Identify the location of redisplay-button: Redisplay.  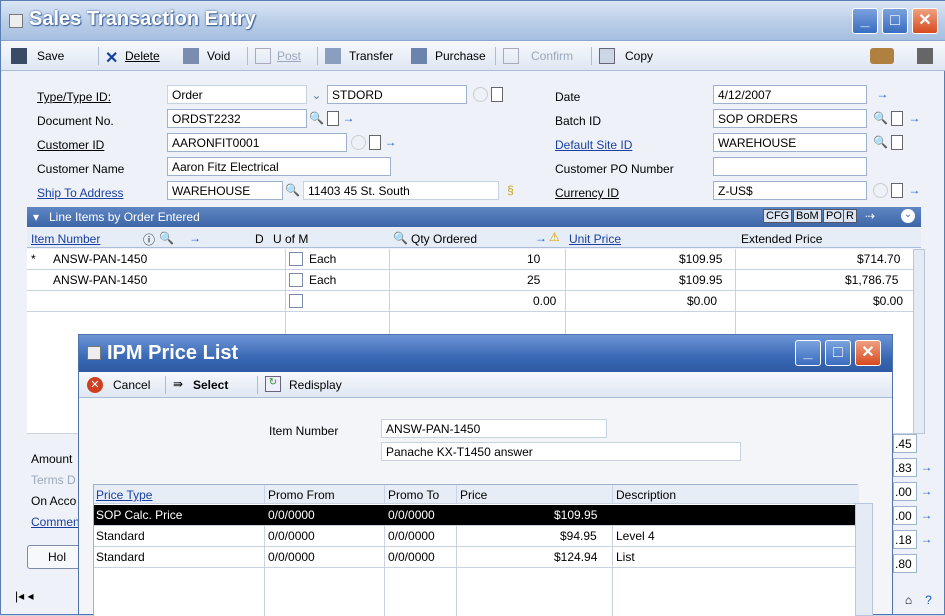
(315, 385).